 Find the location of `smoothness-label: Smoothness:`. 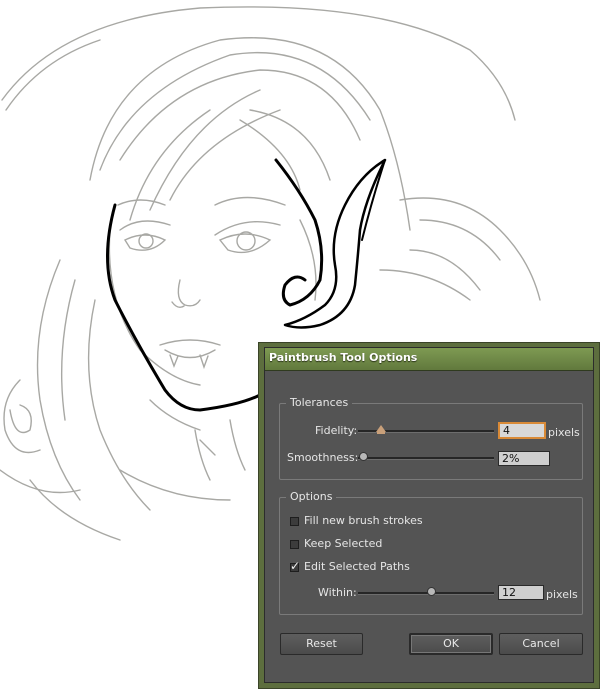

smoothness-label: Smoothness: is located at coordinates (323, 457).